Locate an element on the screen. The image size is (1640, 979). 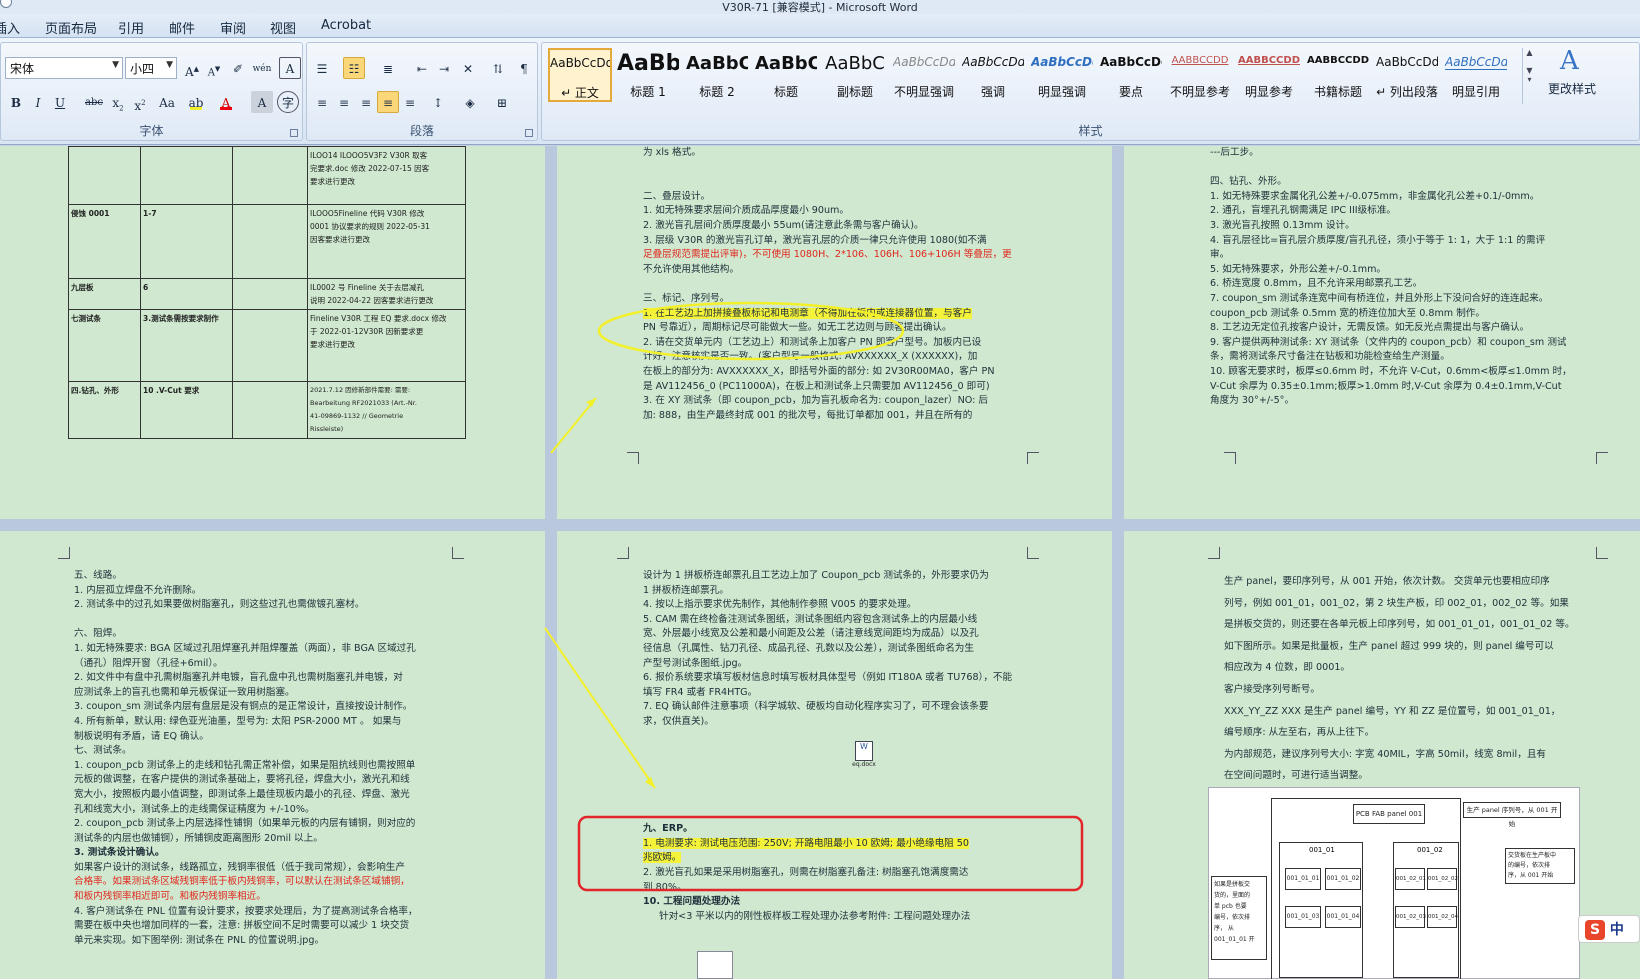
subscript-icon: x2 is located at coordinates (118, 102).